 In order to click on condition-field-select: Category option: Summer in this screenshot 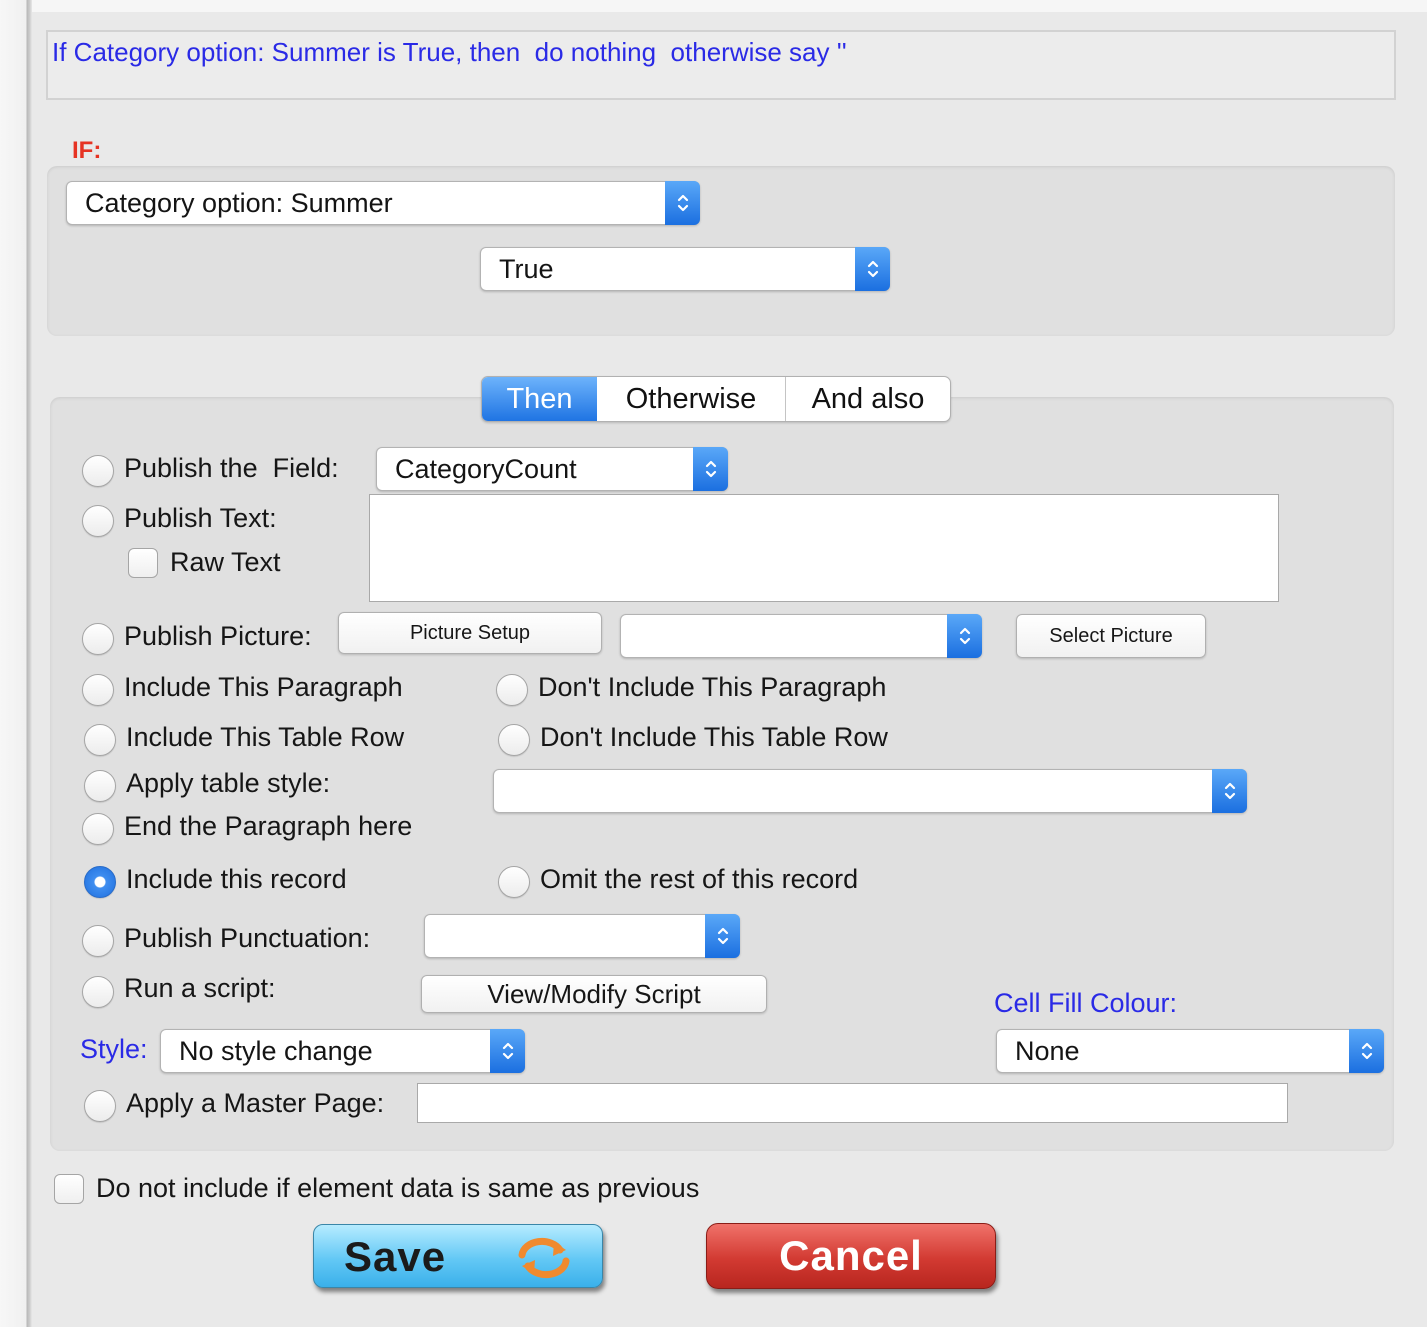, I will do `click(383, 203)`.